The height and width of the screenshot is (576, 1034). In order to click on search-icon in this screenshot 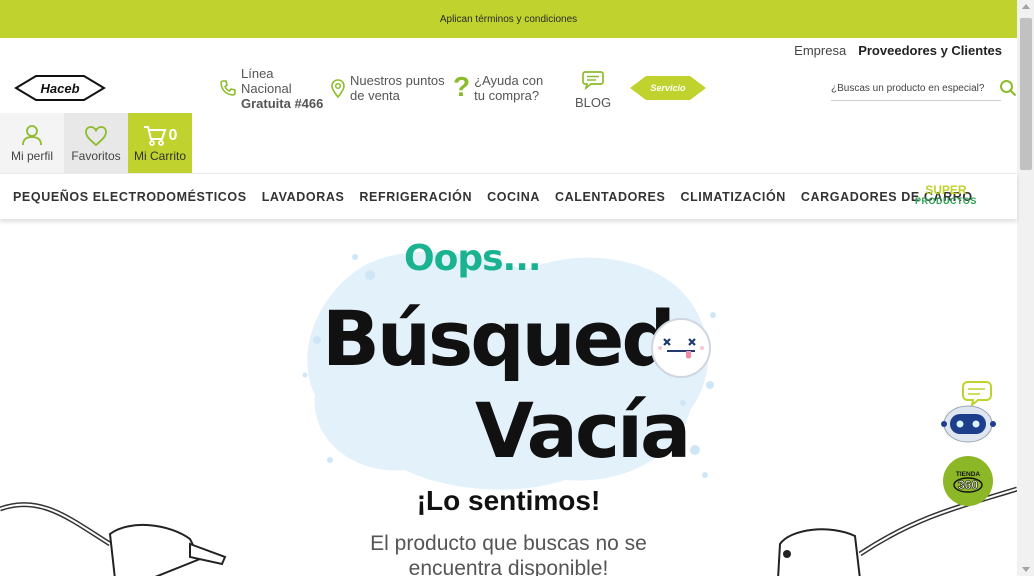, I will do `click(1008, 88)`.